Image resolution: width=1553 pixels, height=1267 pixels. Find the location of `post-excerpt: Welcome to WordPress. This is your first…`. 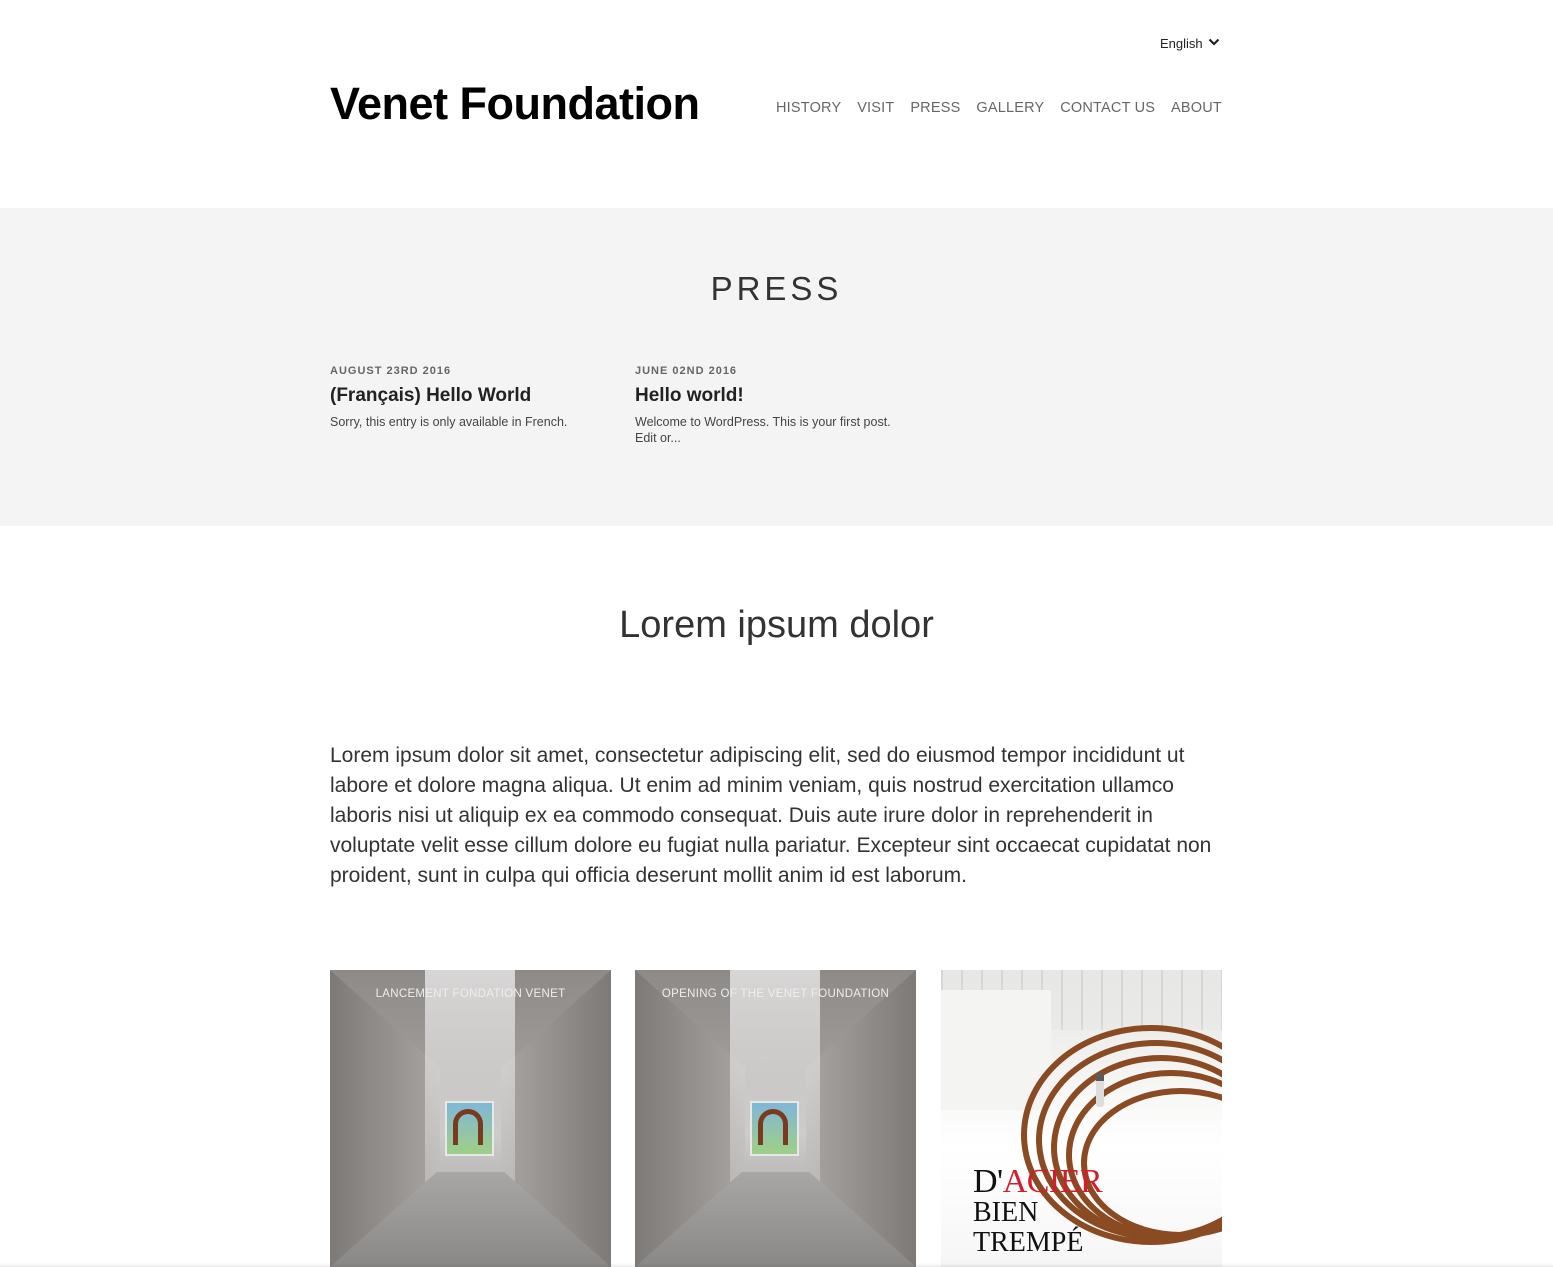

post-excerpt: Welcome to WordPress. This is your first… is located at coordinates (763, 430).